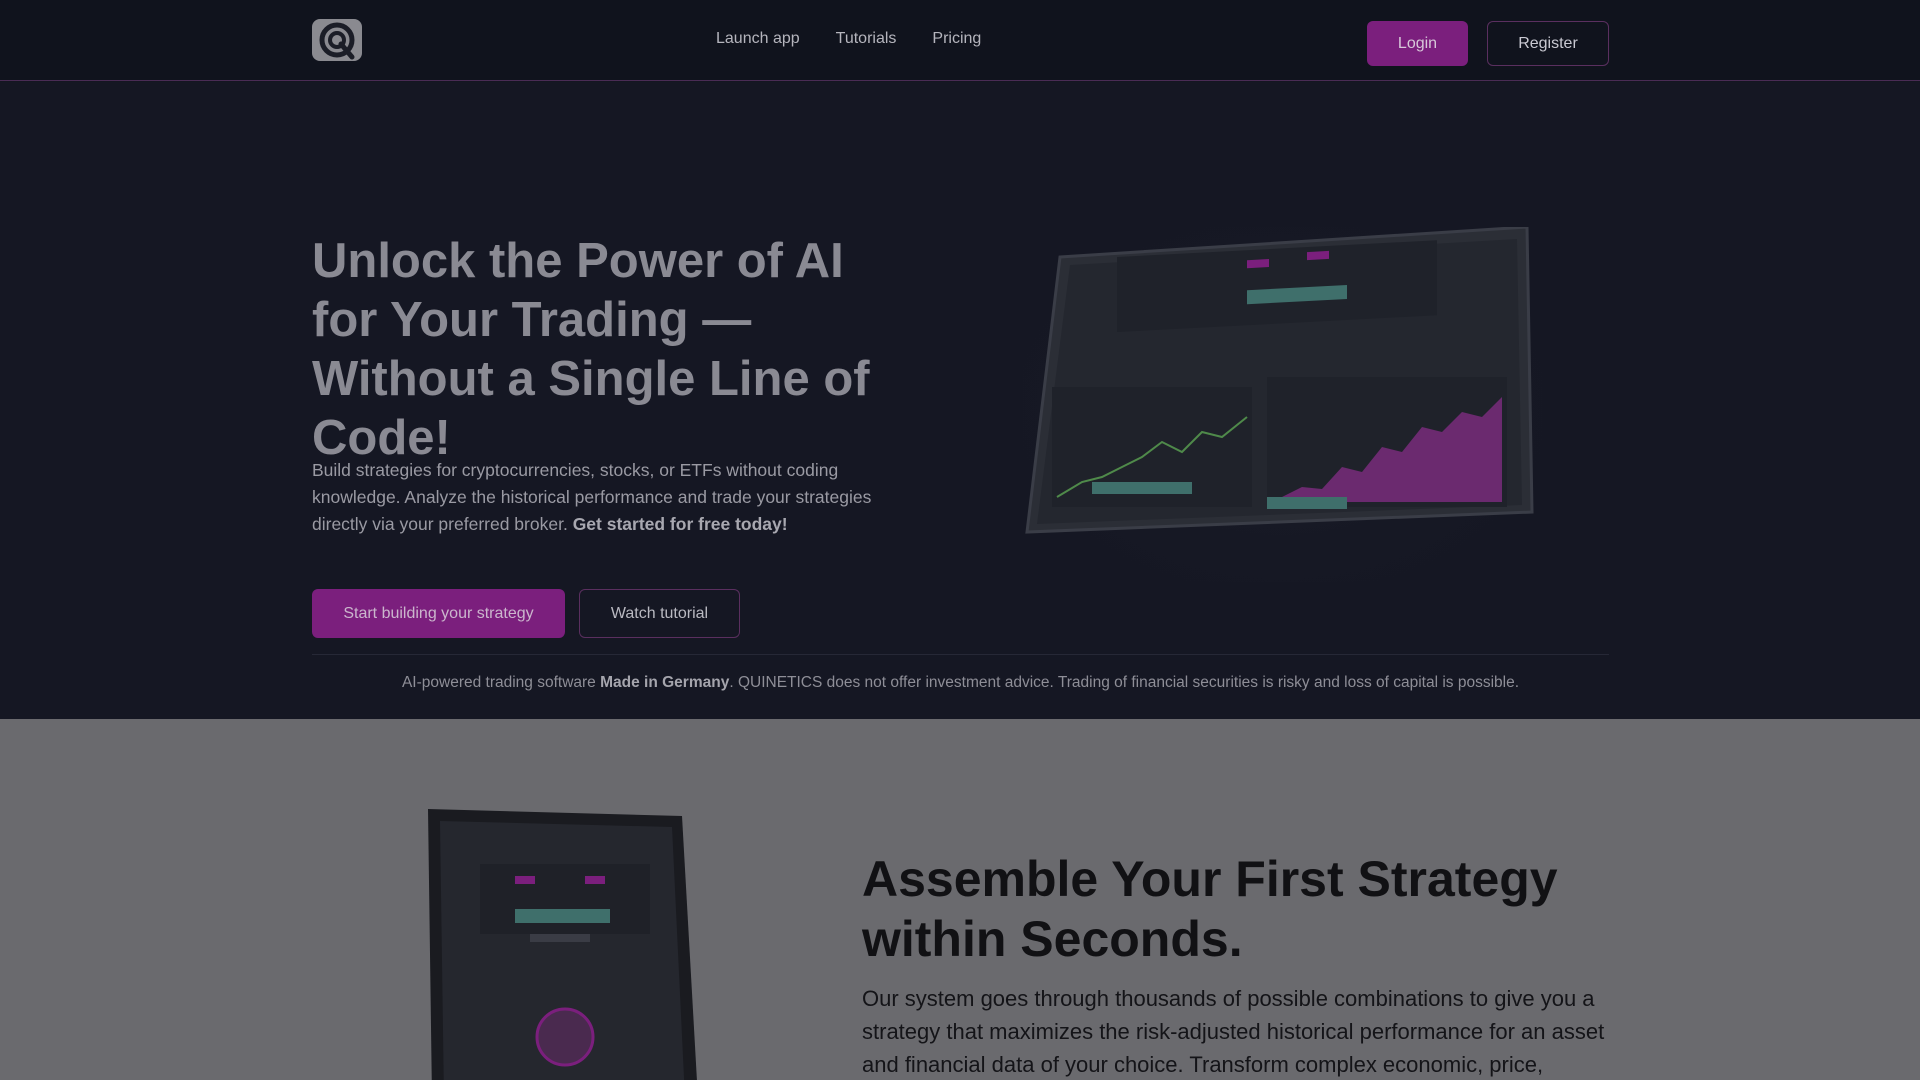 This screenshot has height=1080, width=1920. Describe the element at coordinates (758, 39) in the screenshot. I see `nav-link-launch-app: Launch app` at that location.